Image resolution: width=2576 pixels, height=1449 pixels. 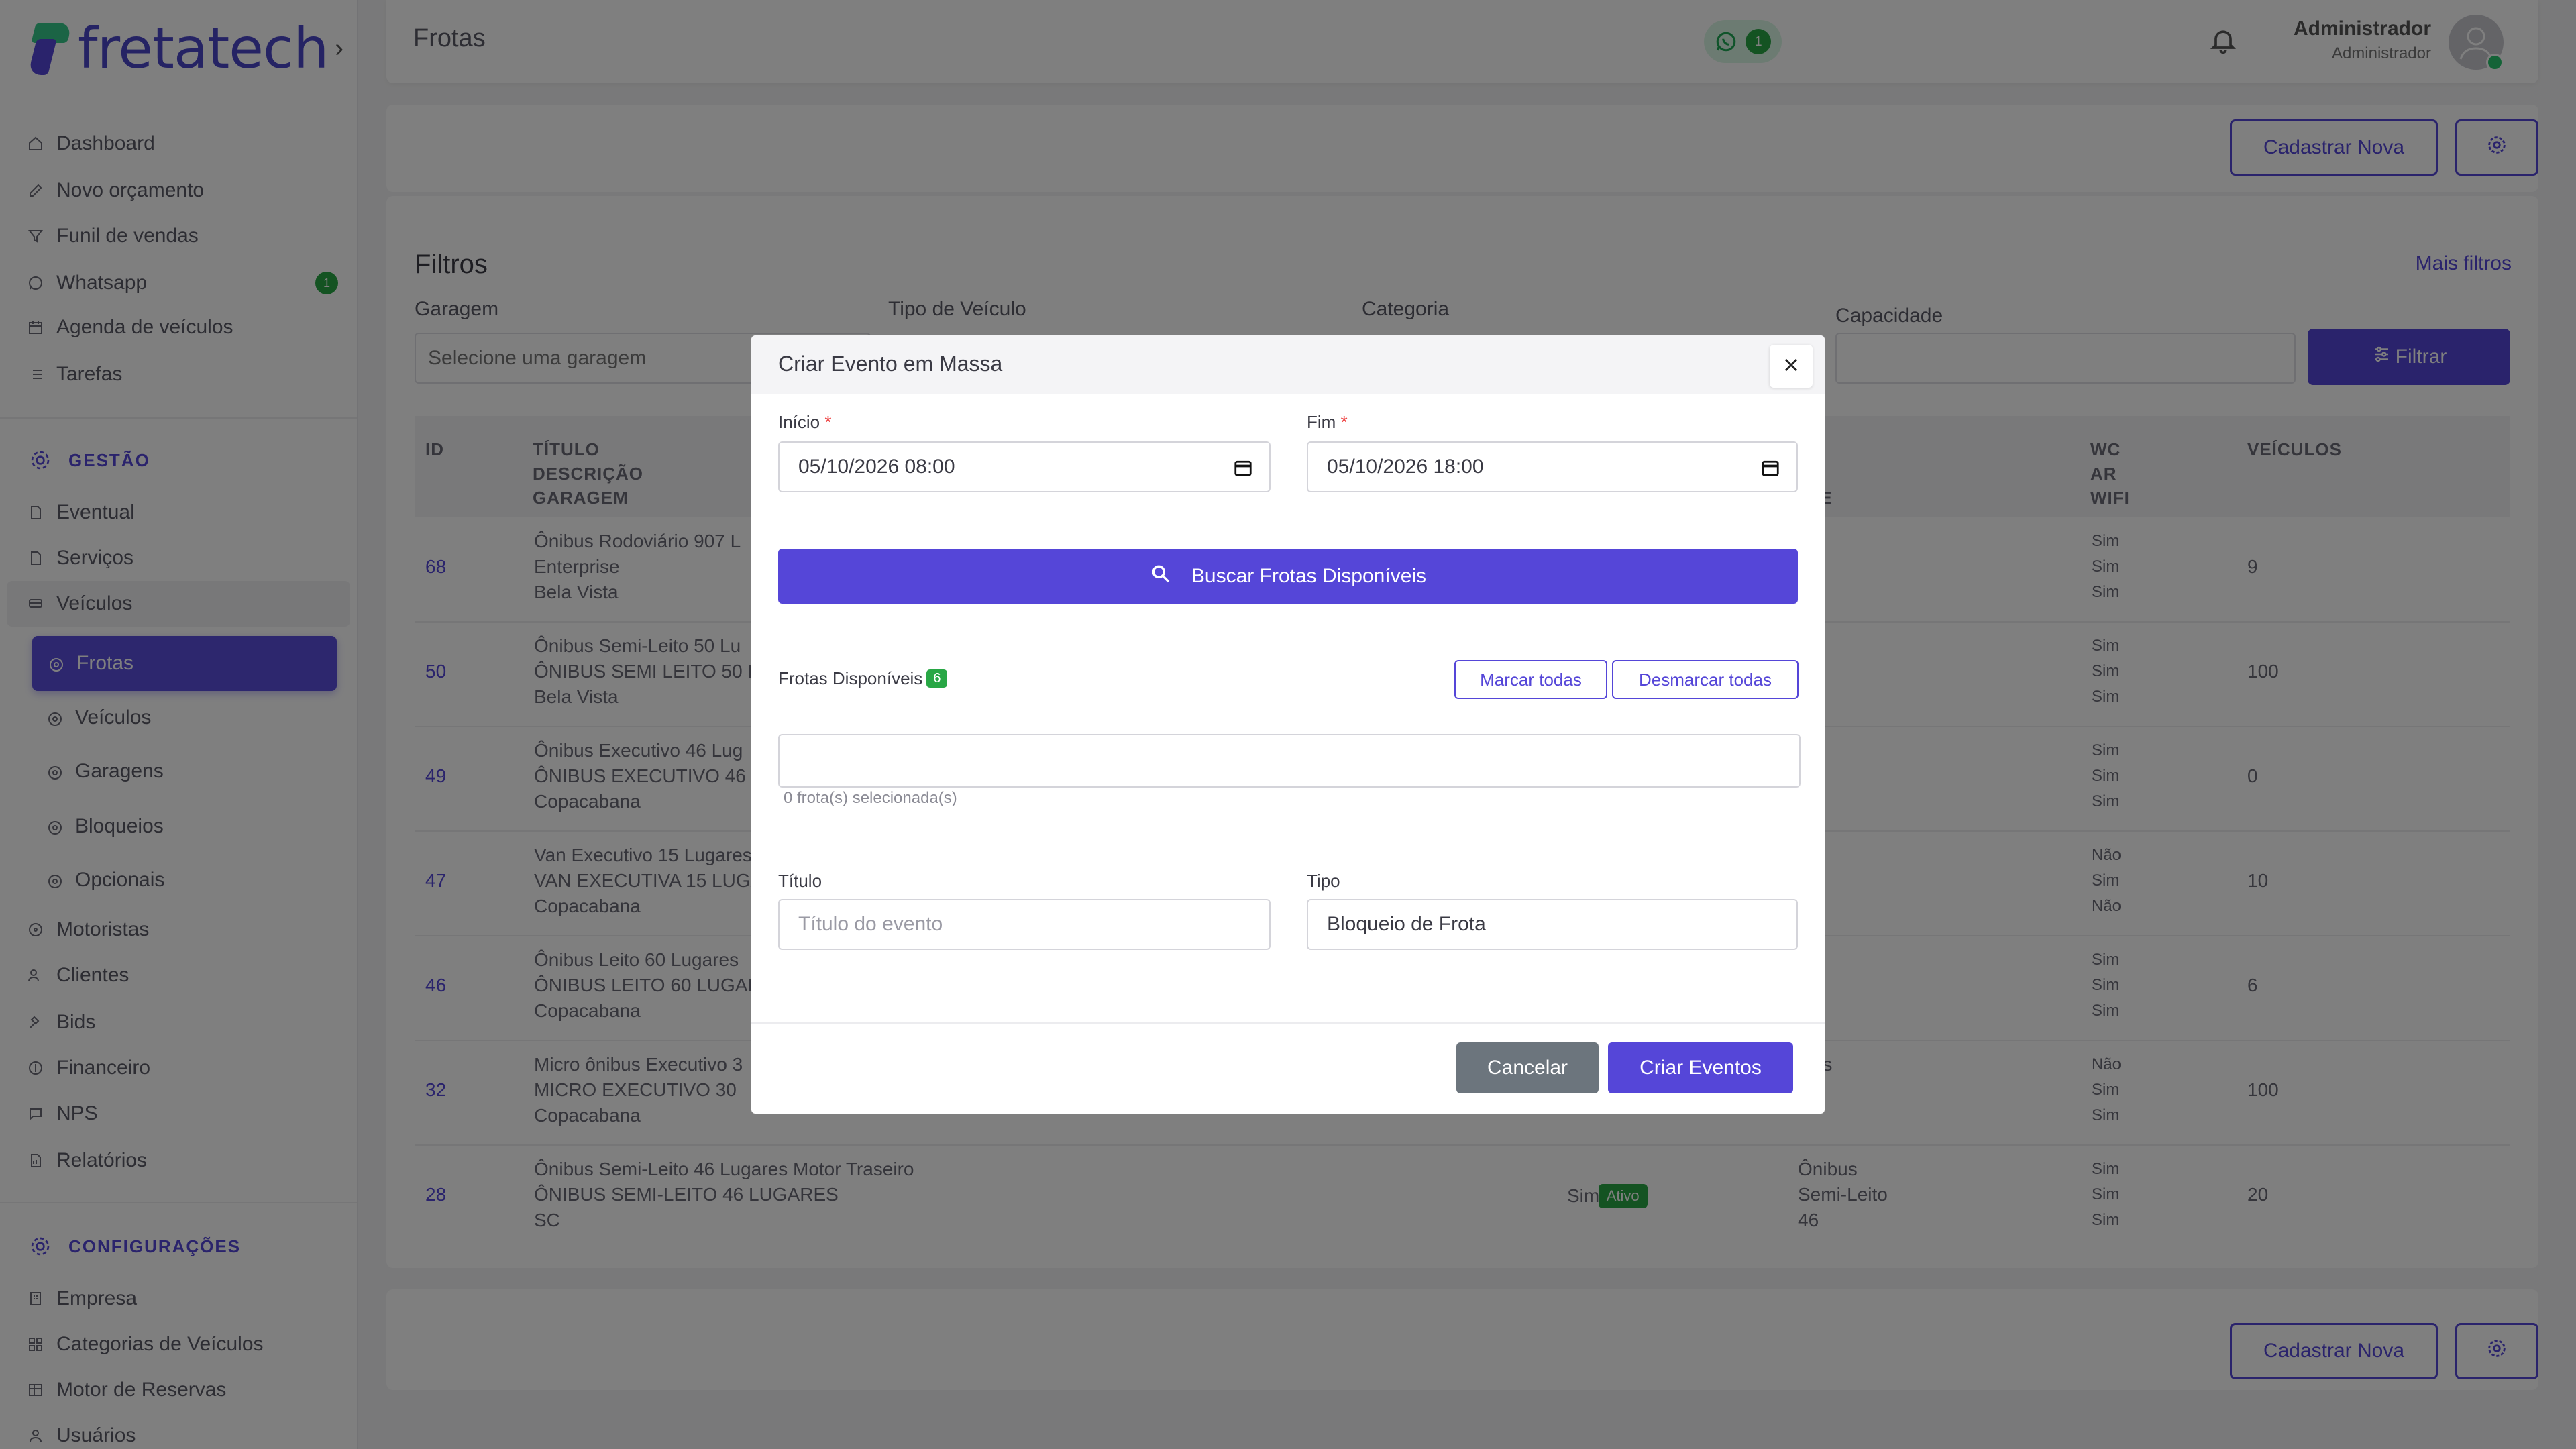 I want to click on modal-title: Criar Evento em Massa, so click(x=890, y=364).